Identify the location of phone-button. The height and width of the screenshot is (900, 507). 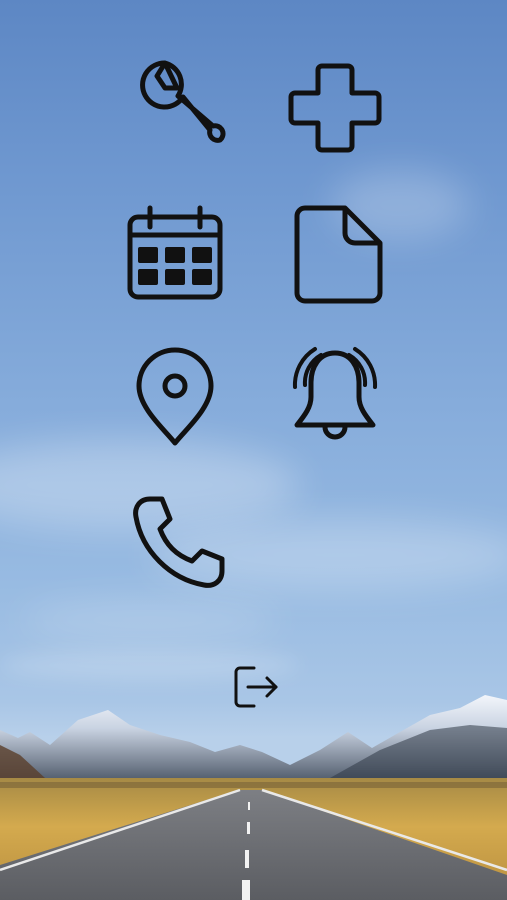
(178, 543).